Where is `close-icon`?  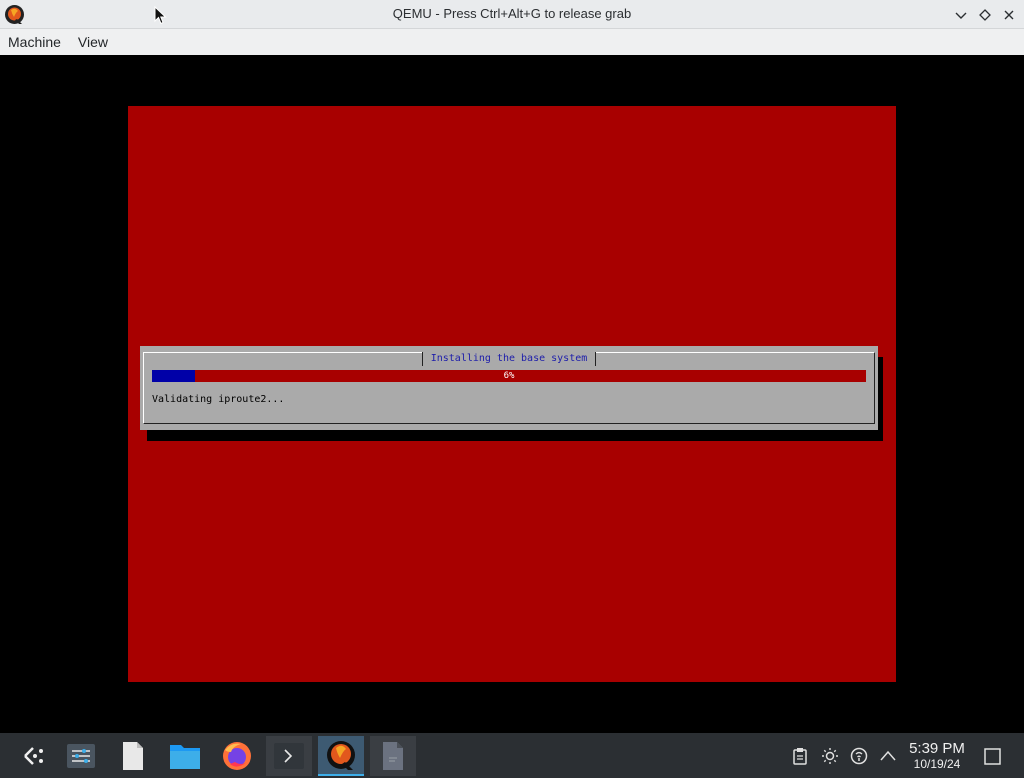
close-icon is located at coordinates (1009, 15).